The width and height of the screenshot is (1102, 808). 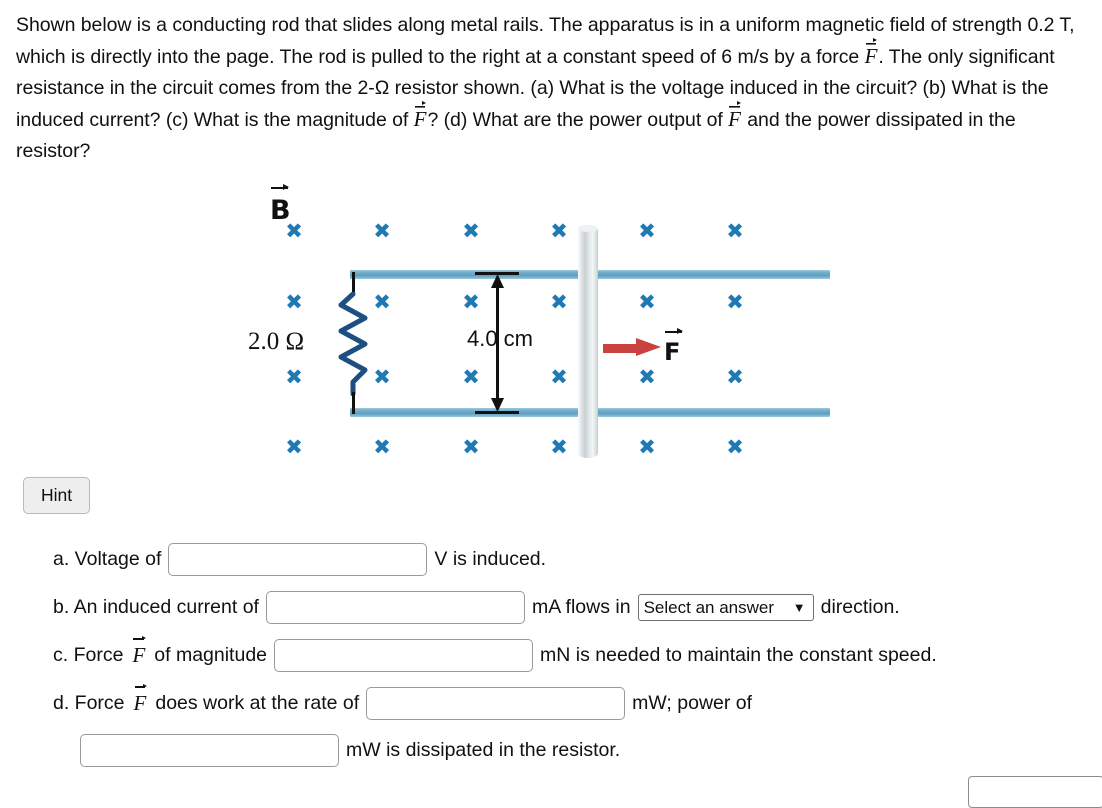 I want to click on force-label: F, so click(x=673, y=347).